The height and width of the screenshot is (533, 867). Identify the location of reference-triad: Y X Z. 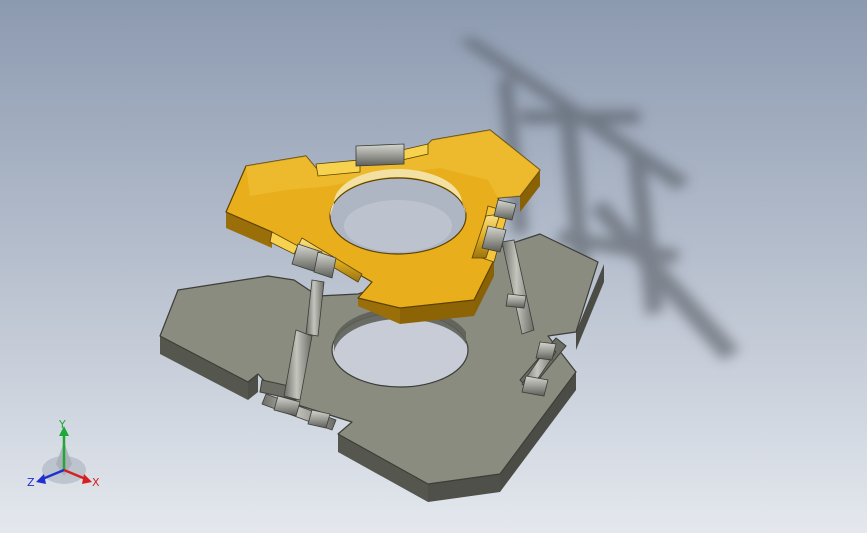
(65, 458).